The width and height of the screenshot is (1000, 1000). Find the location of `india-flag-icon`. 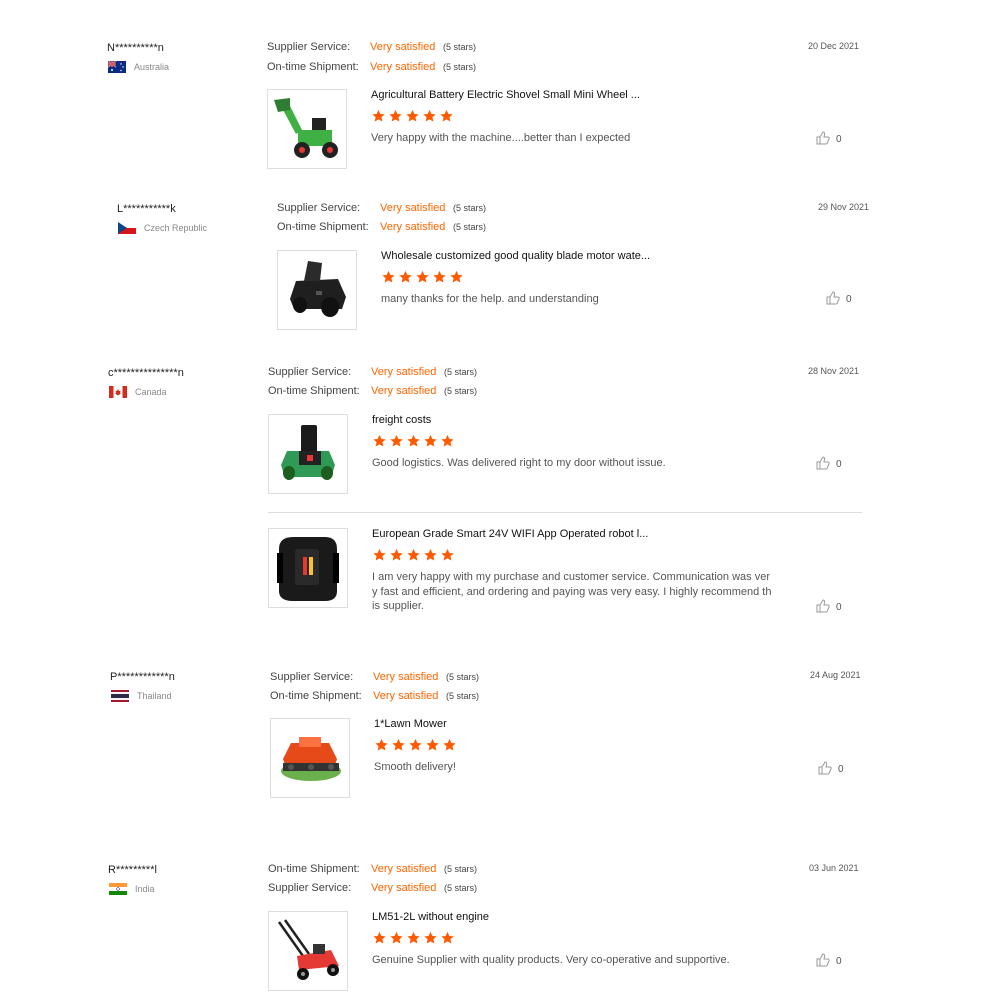

india-flag-icon is located at coordinates (118, 889).